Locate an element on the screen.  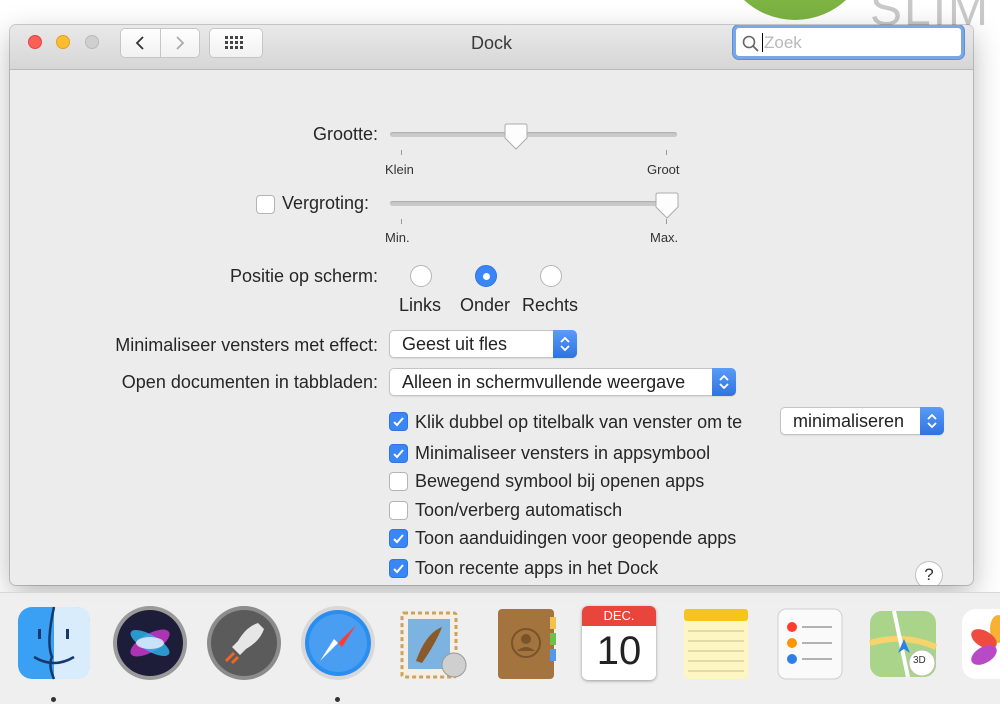
safari-running-indicator is located at coordinates (337, 699).